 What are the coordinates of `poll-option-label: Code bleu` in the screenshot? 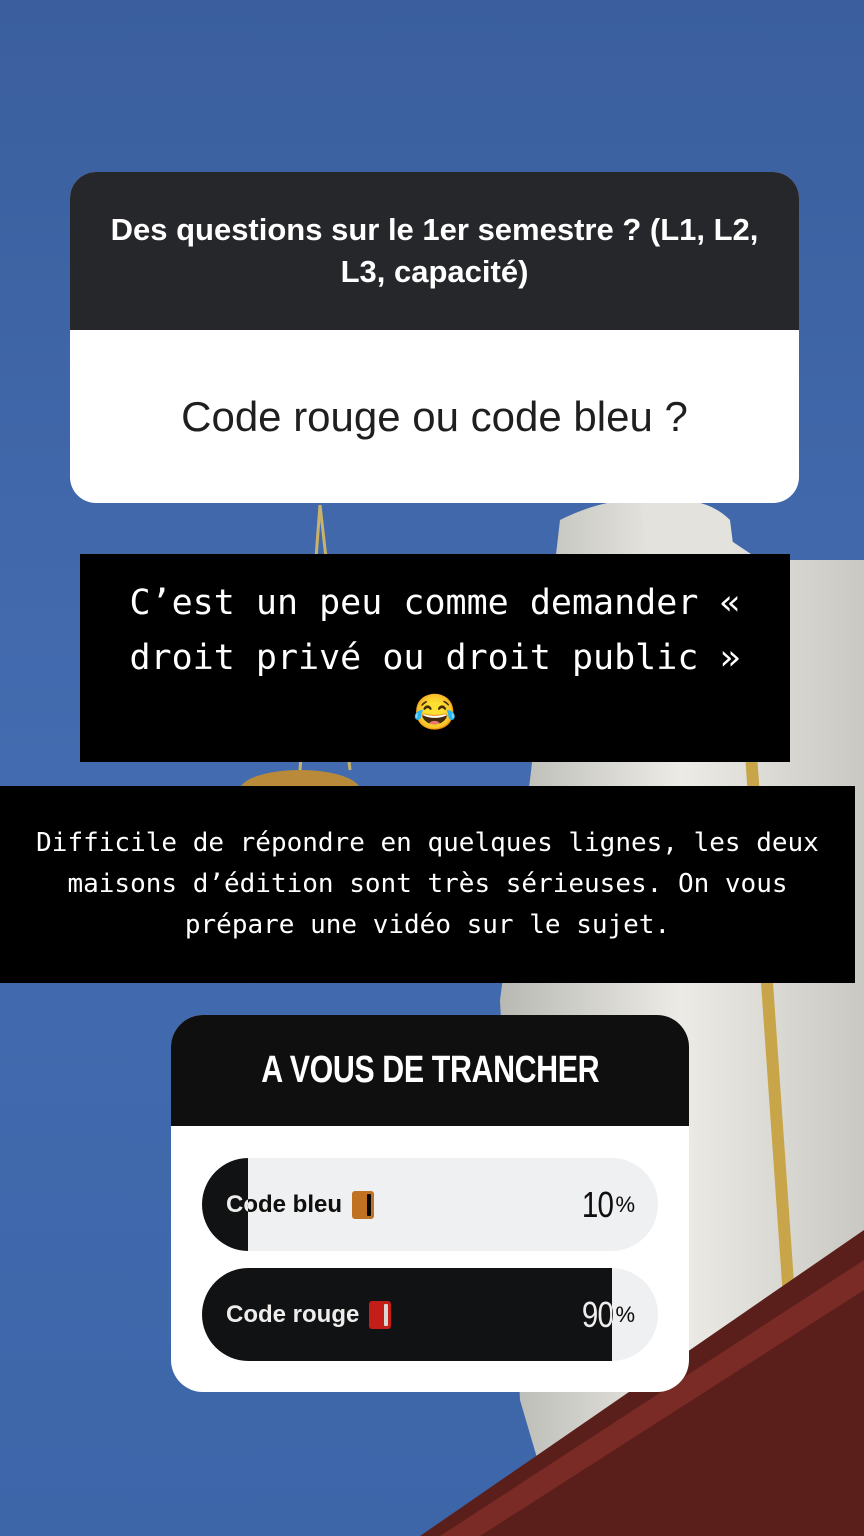 It's located at (300, 1204).